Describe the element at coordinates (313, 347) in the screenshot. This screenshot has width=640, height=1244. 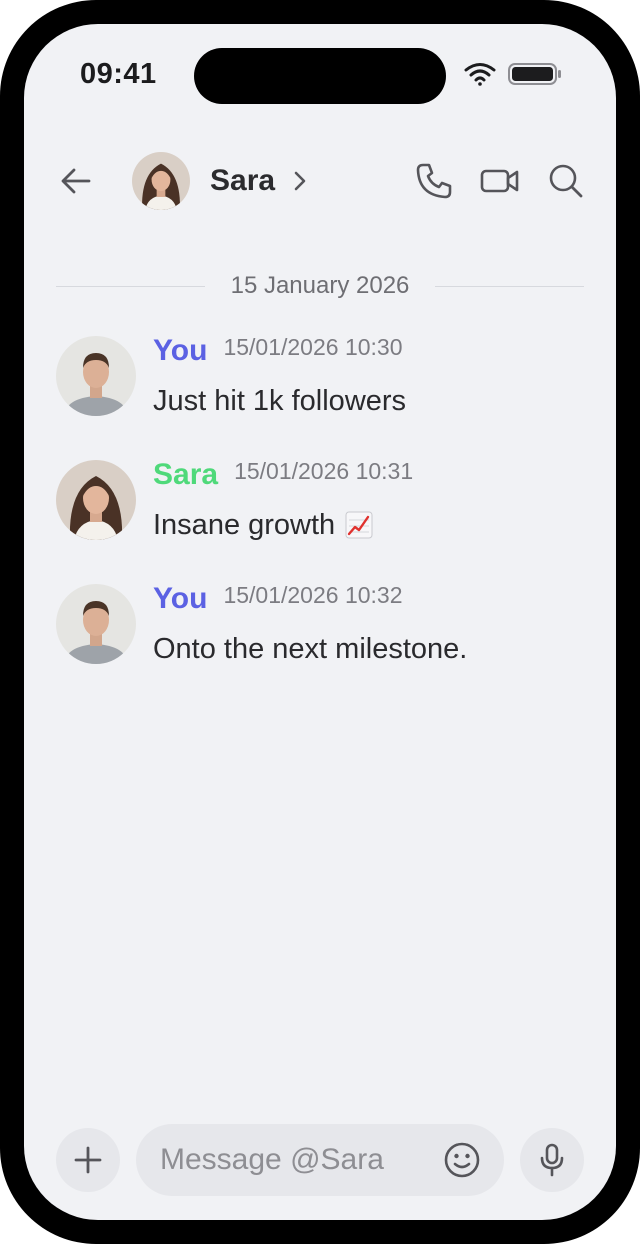
I see `message-timestamp: 15/01/2026 10:30` at that location.